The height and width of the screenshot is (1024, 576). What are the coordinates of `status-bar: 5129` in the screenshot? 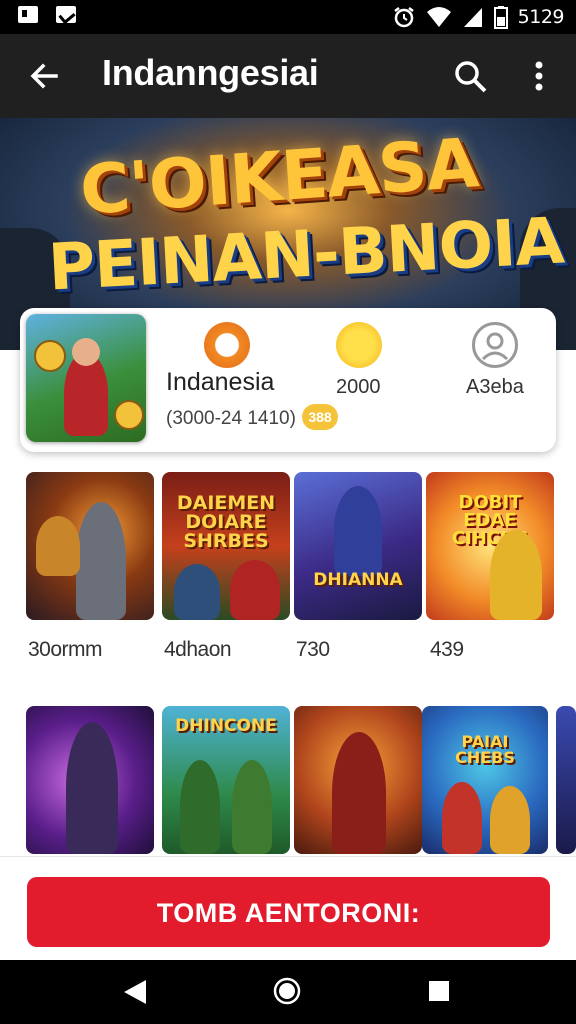 It's located at (288, 17).